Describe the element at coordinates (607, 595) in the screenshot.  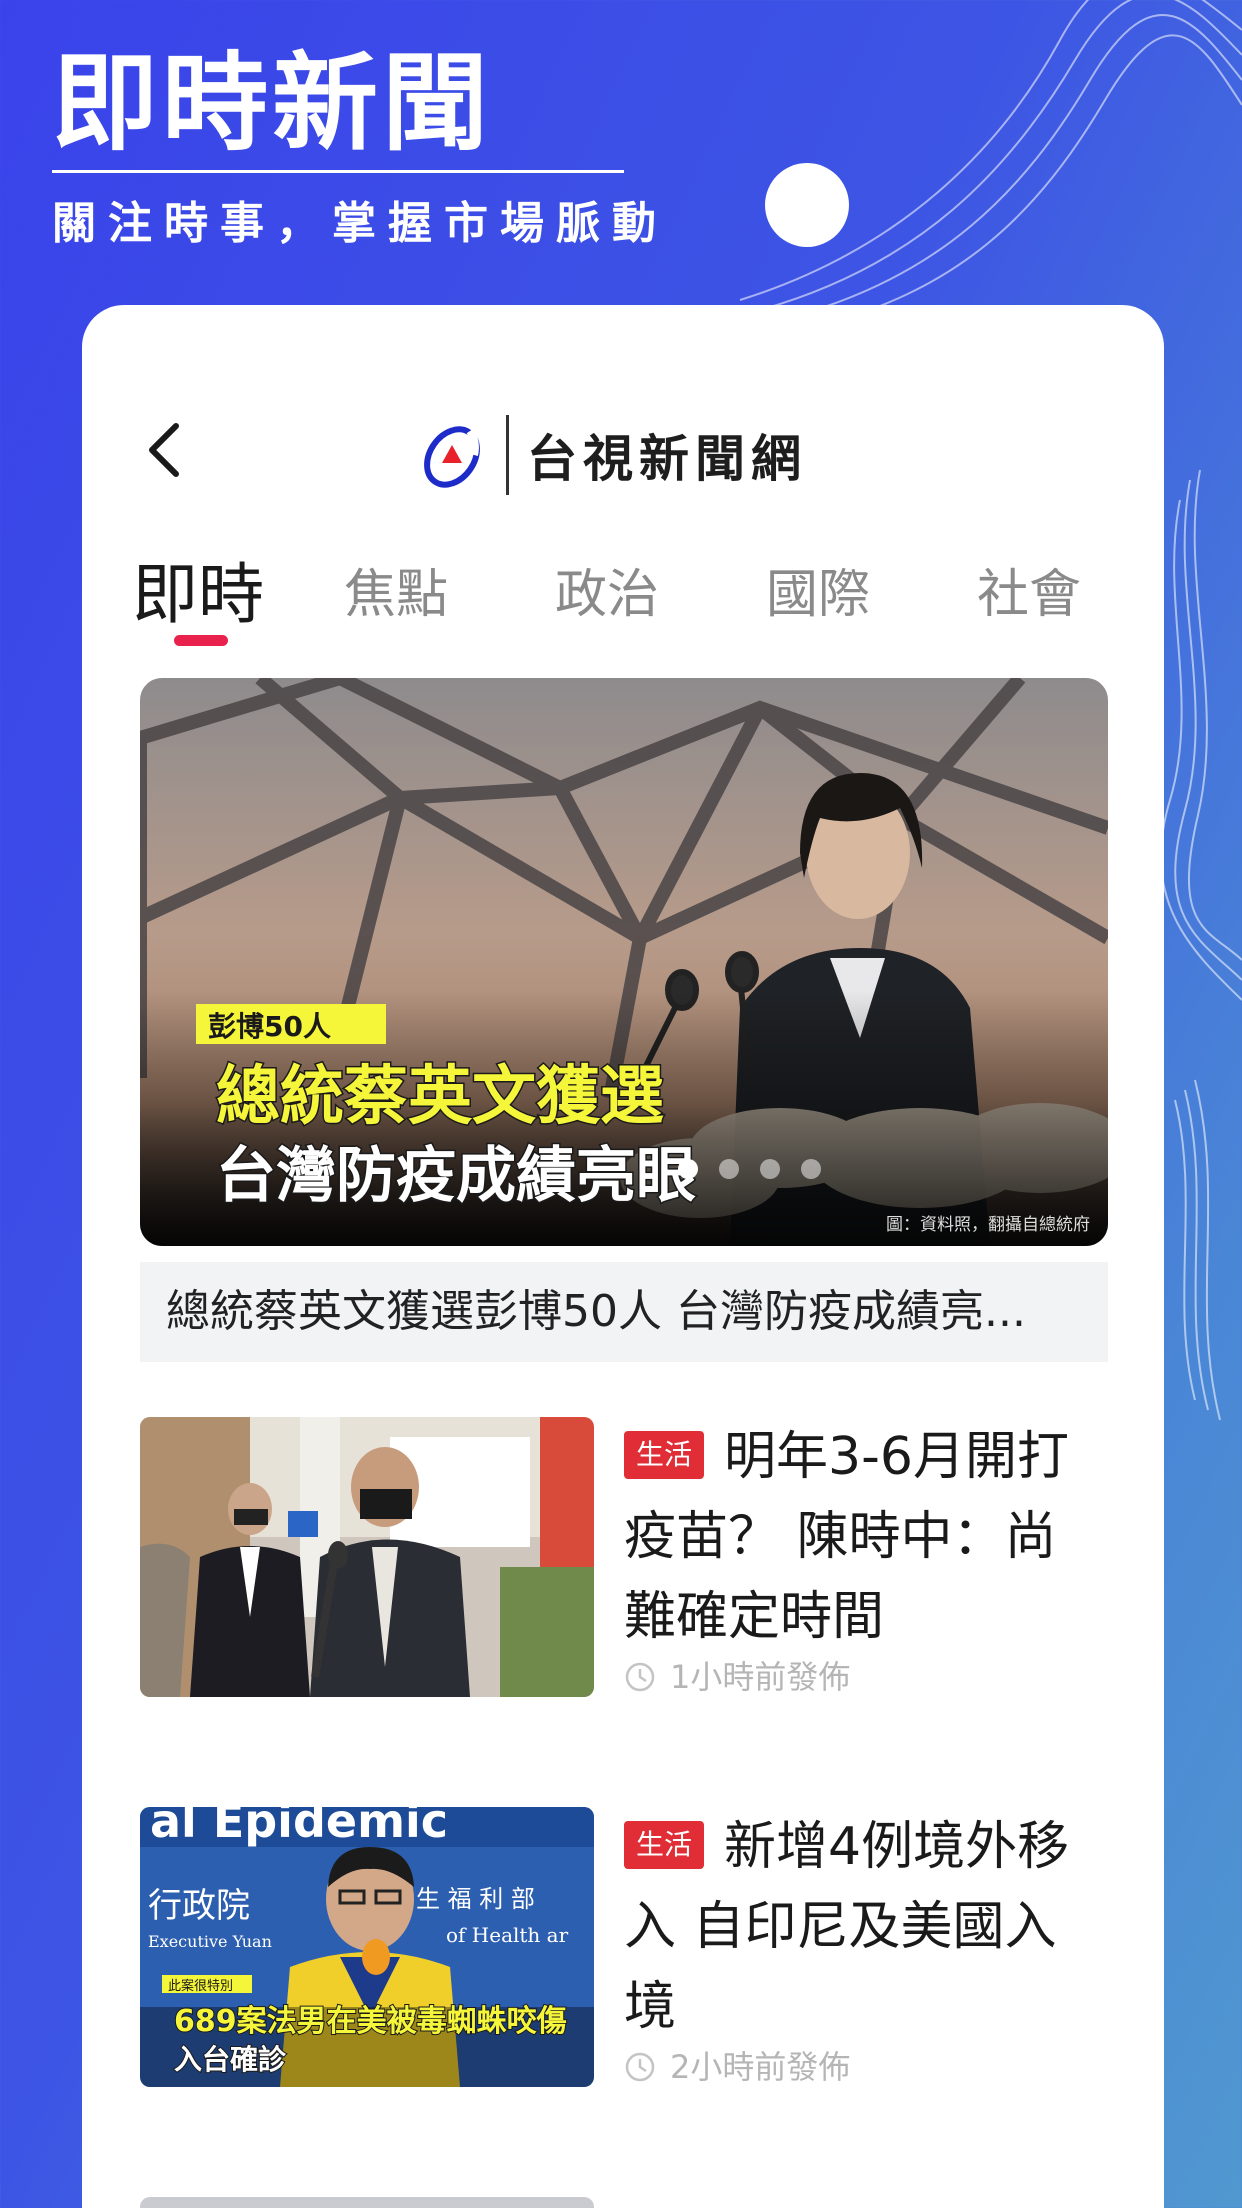
I see `tab-politics: 政治` at that location.